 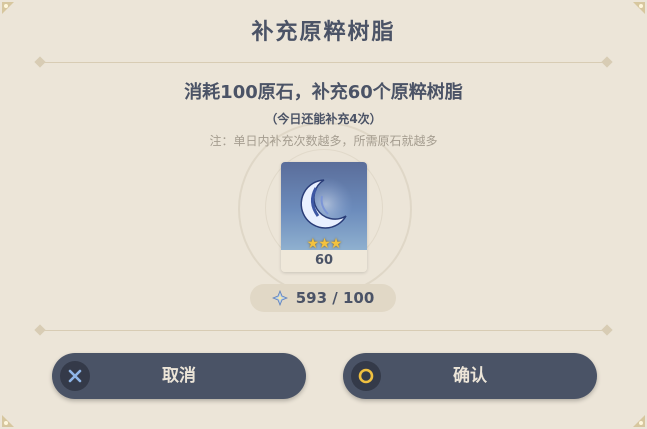 I want to click on footer-divider, so click(x=323, y=330).